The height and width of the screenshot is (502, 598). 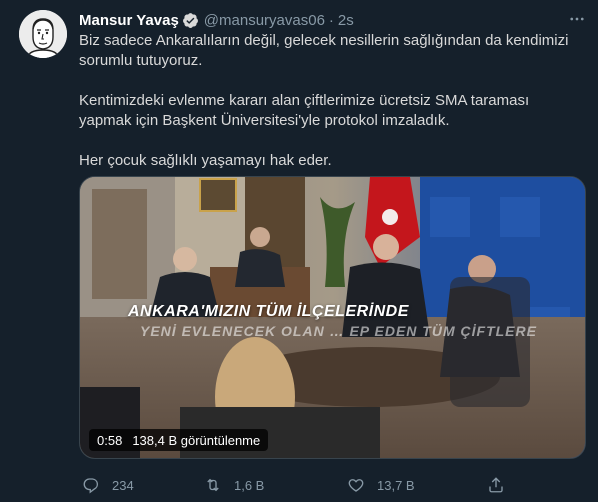 I want to click on retweet-count: 1,6 B, so click(x=249, y=485).